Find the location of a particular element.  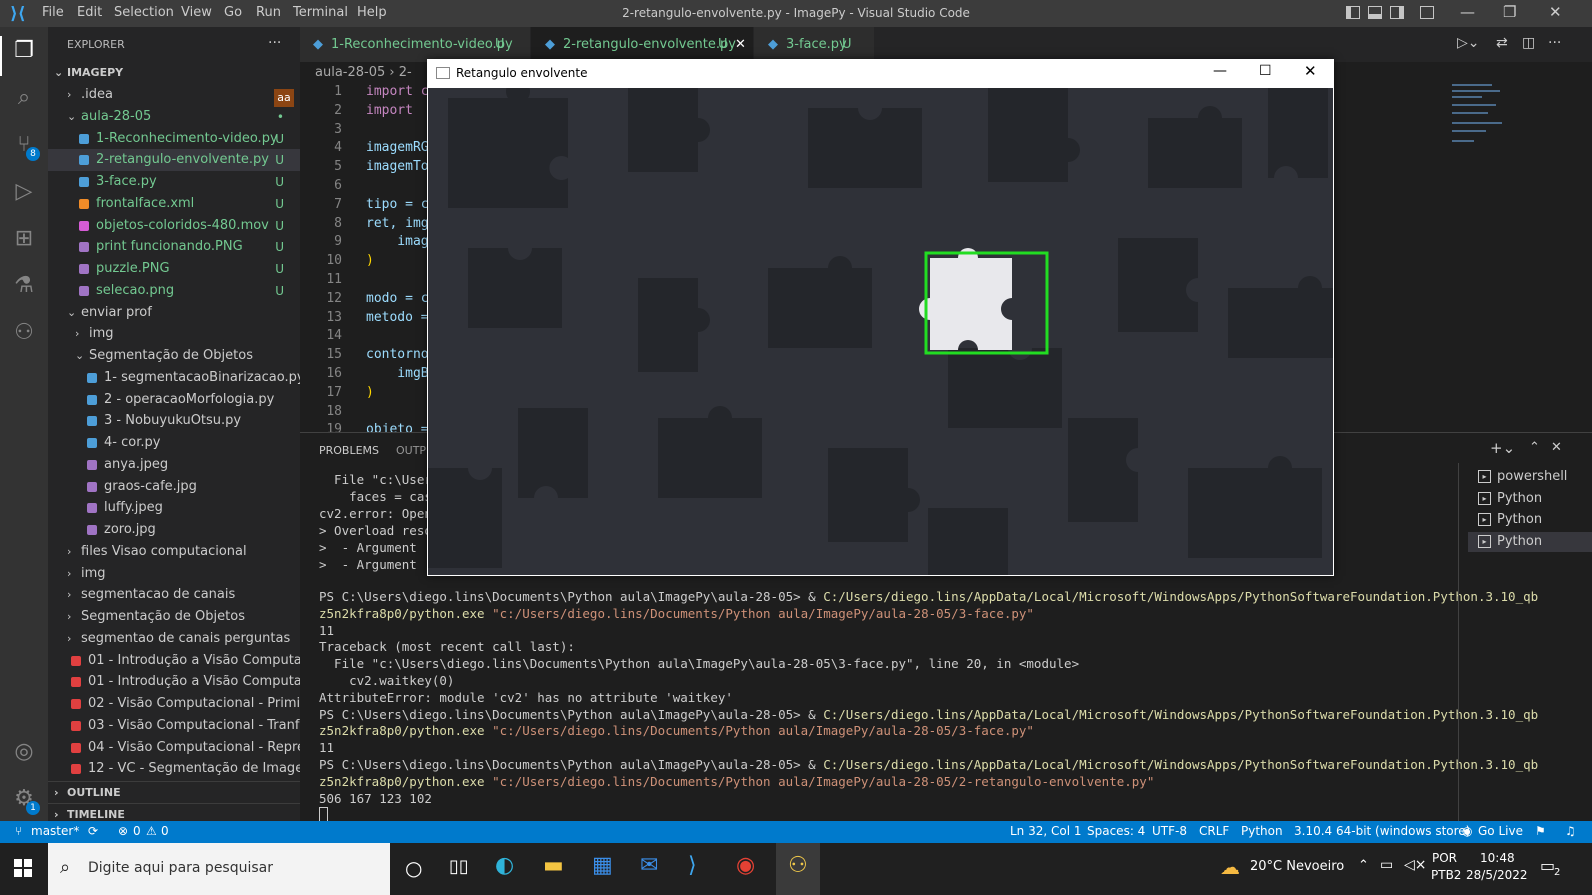

code-line: imagemTo is located at coordinates (397, 166).